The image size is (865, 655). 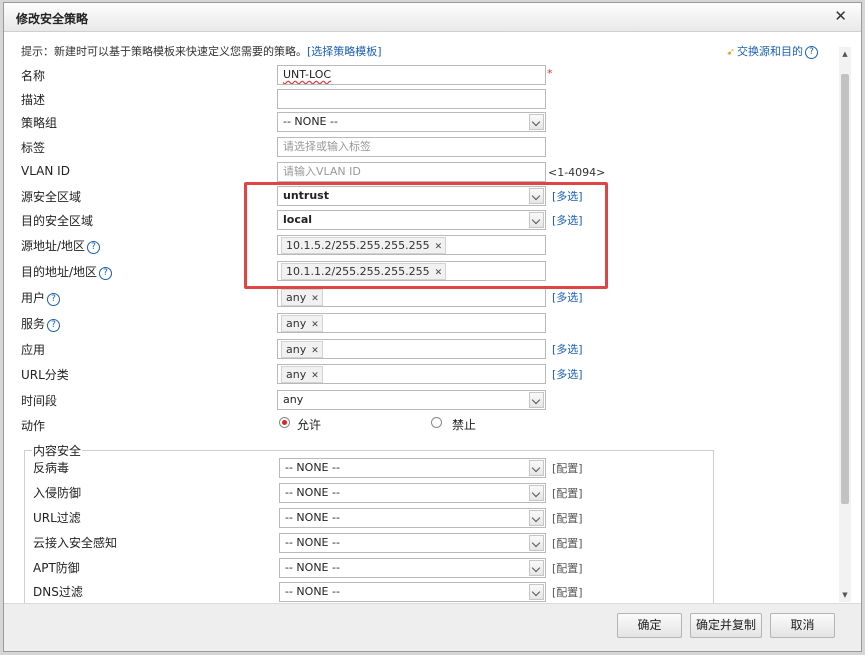 What do you see at coordinates (164, 51) in the screenshot?
I see `hint-text: 提示：新建时可以基于策略模板来快速定义您需要的策略。` at bounding box center [164, 51].